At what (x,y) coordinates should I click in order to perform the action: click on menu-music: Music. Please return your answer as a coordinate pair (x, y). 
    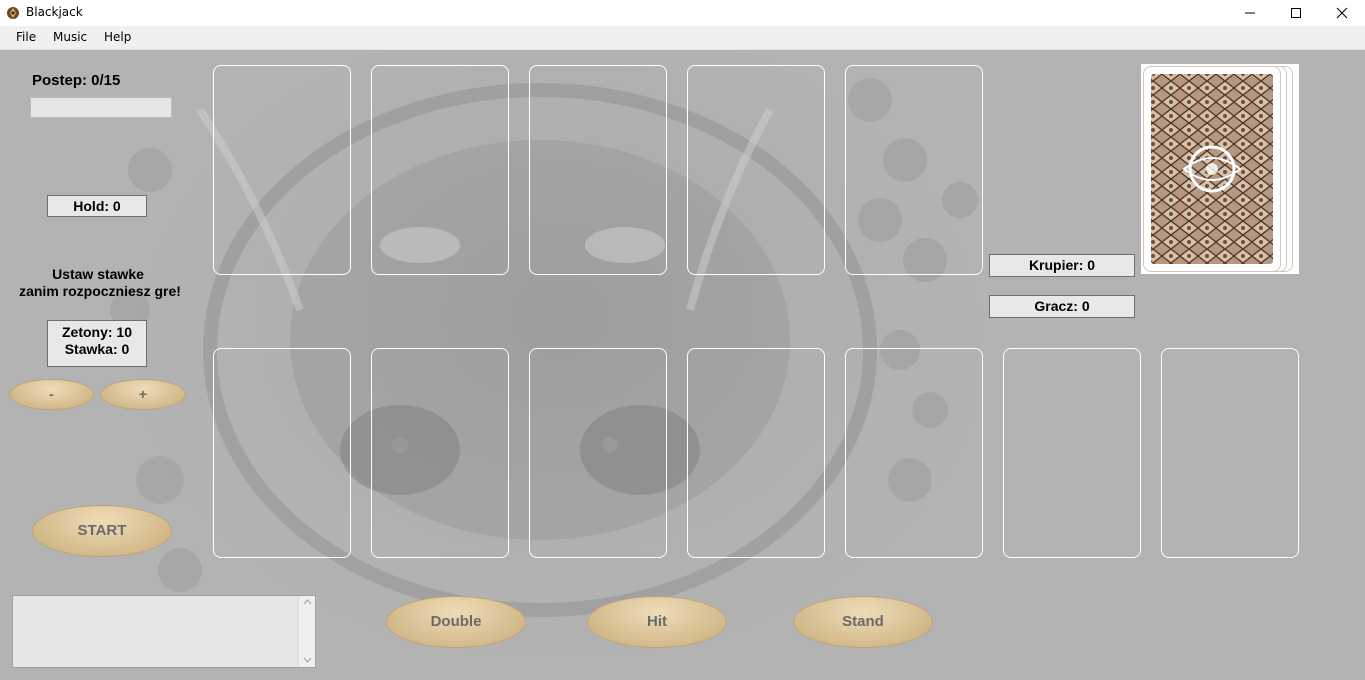
    Looking at the image, I should click on (70, 37).